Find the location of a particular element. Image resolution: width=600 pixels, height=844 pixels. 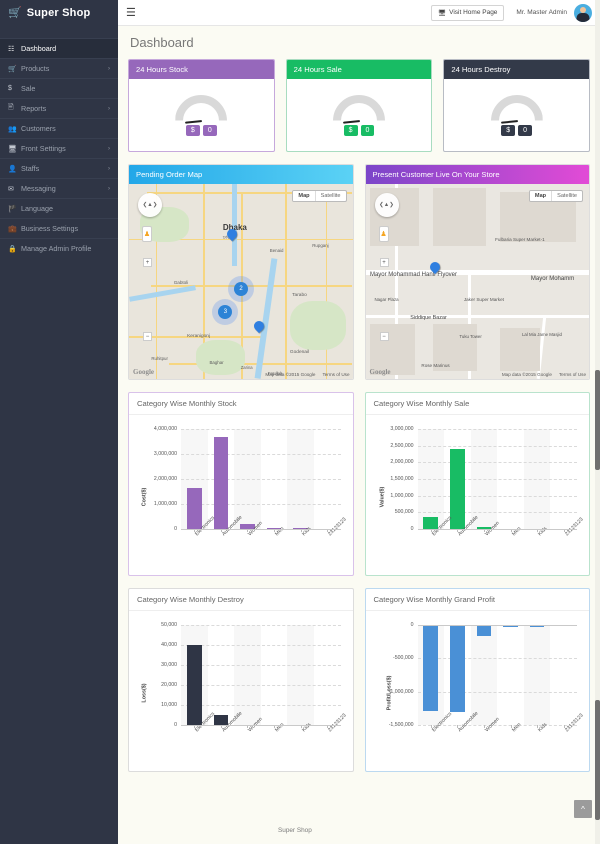

brand: 🛒 Super Shop is located at coordinates (59, 13).